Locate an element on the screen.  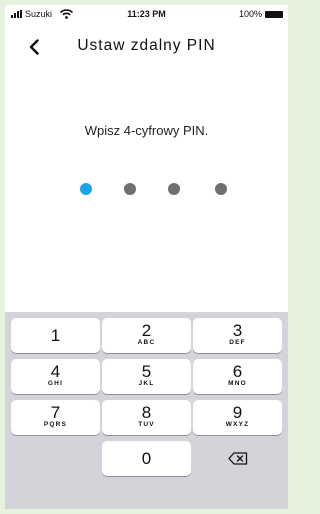
battery-percent: 100% is located at coordinates (250, 14).